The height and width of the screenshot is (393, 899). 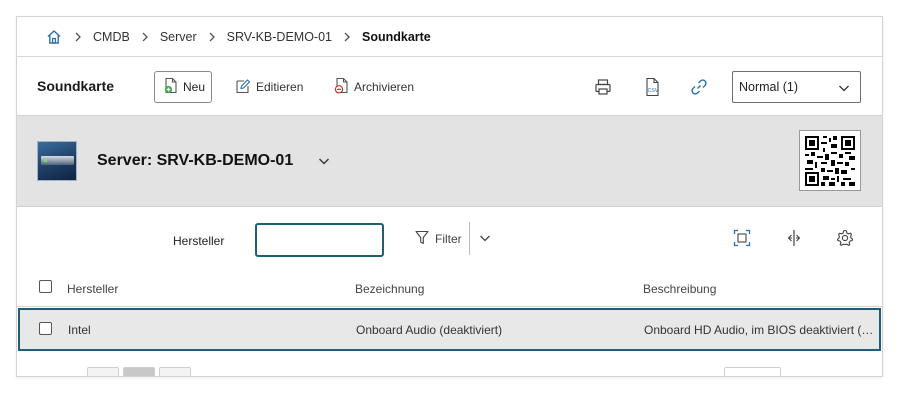 I want to click on column-header-beschreibung: Beschreibung, so click(x=679, y=289).